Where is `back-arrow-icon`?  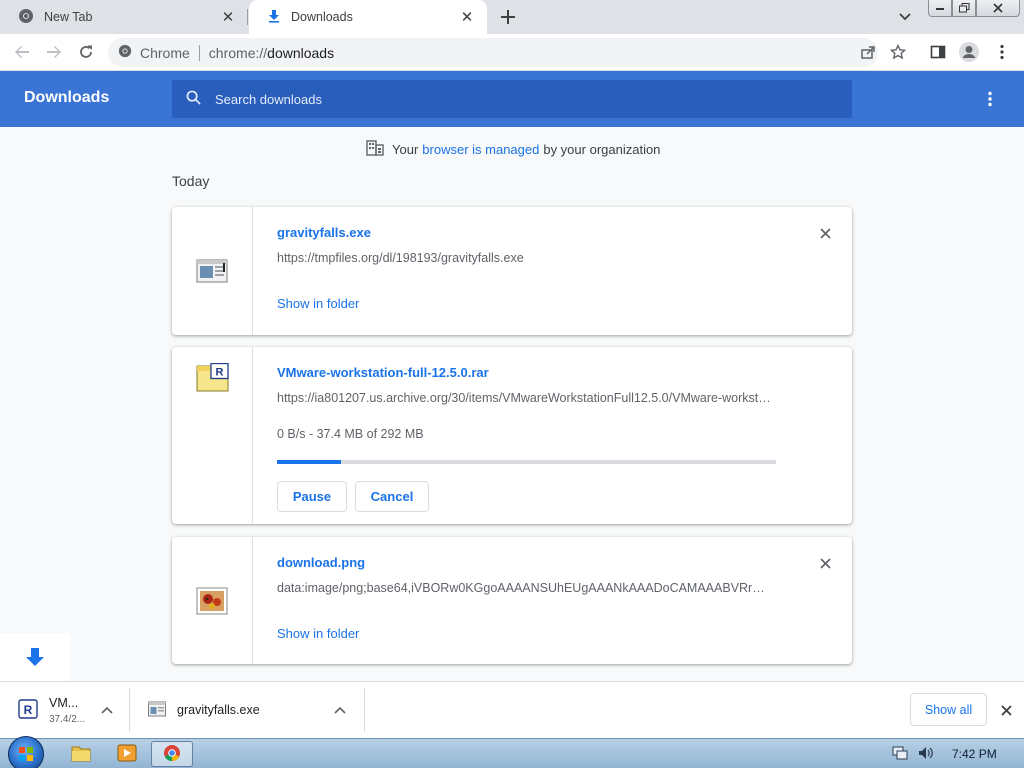
back-arrow-icon is located at coordinates (22, 52).